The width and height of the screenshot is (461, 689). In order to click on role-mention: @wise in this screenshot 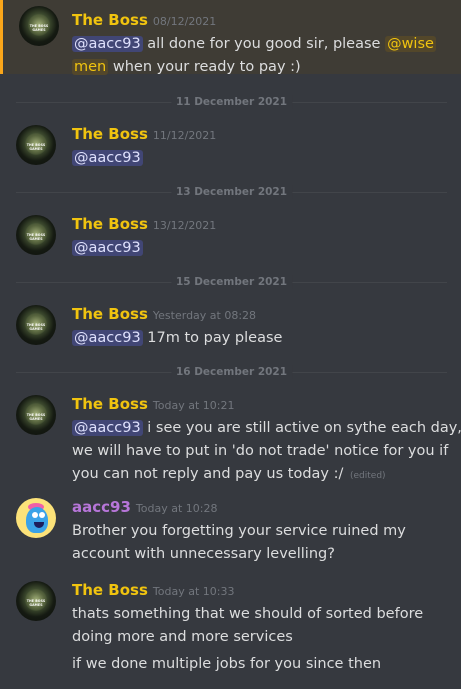, I will do `click(410, 44)`.